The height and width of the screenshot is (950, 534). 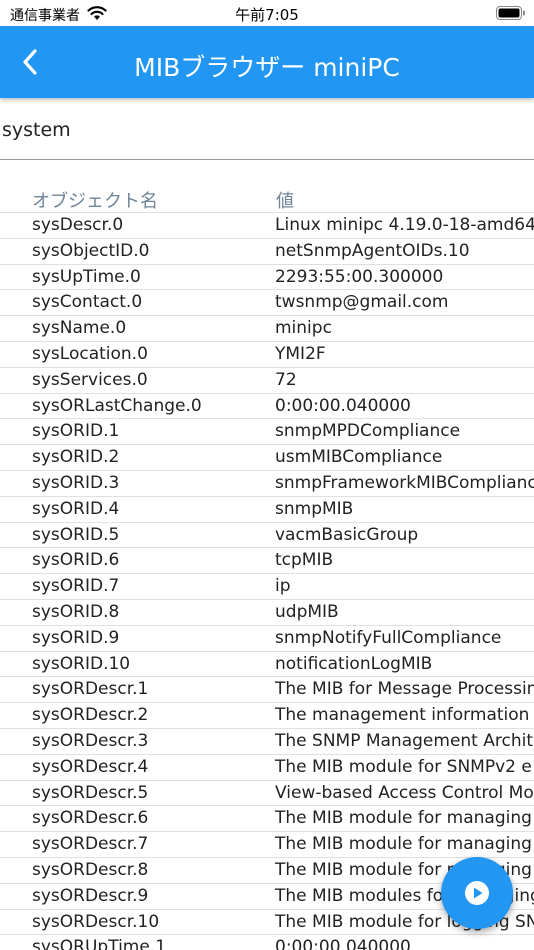 What do you see at coordinates (267, 159) in the screenshot?
I see `section-divider` at bounding box center [267, 159].